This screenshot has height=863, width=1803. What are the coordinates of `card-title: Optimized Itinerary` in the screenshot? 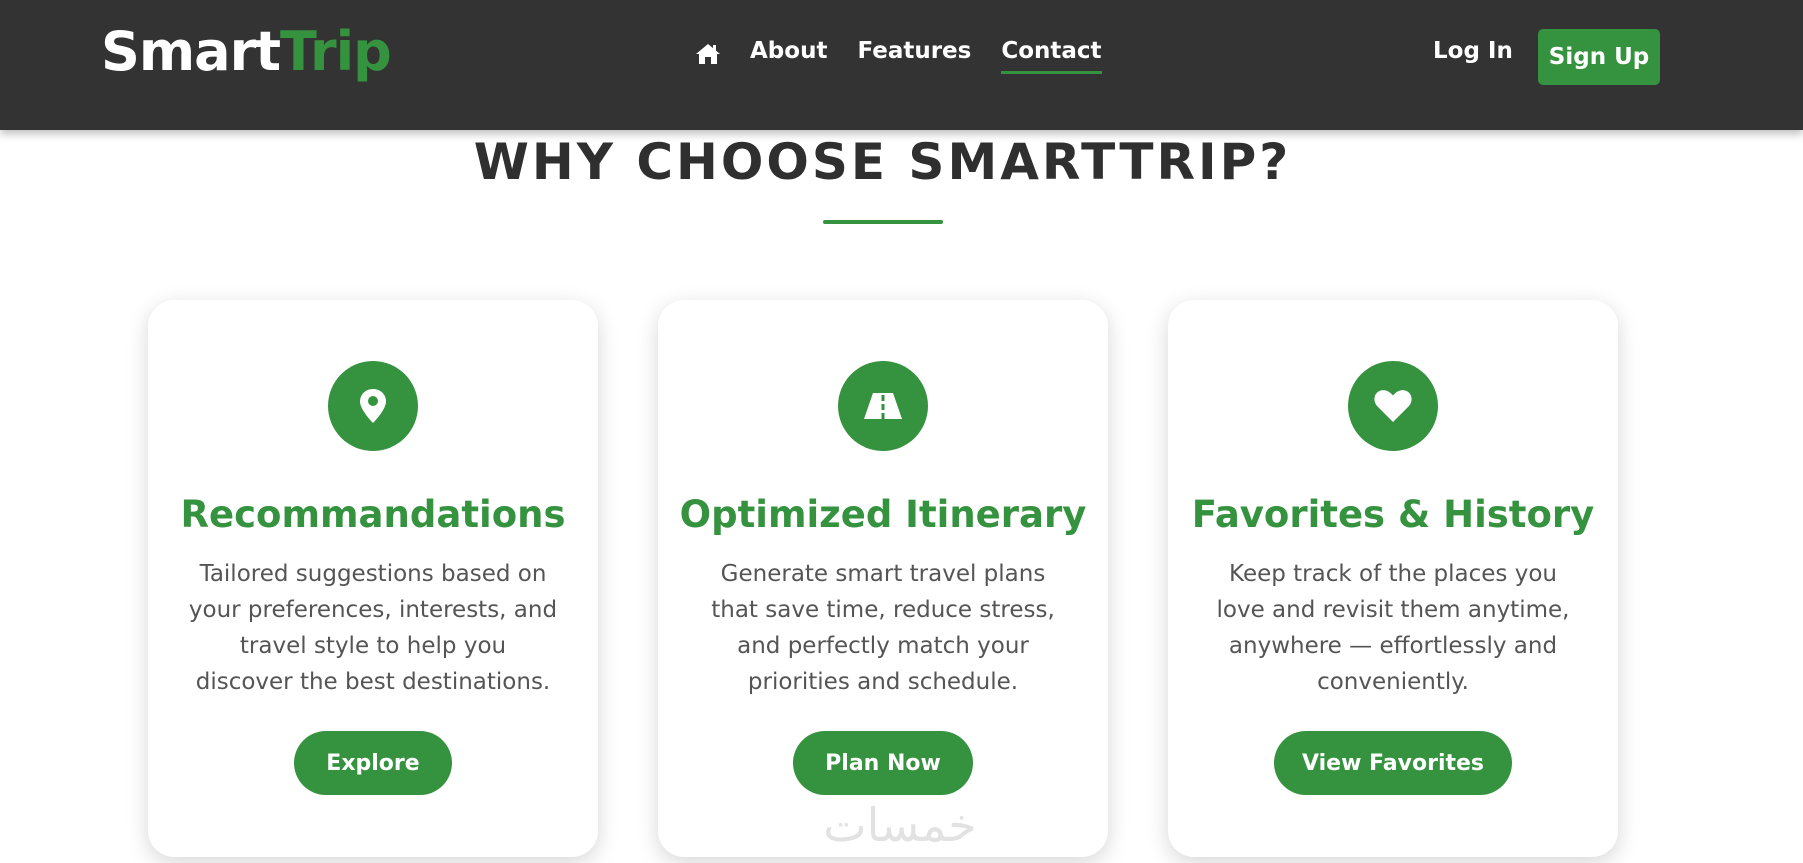 It's located at (883, 514).